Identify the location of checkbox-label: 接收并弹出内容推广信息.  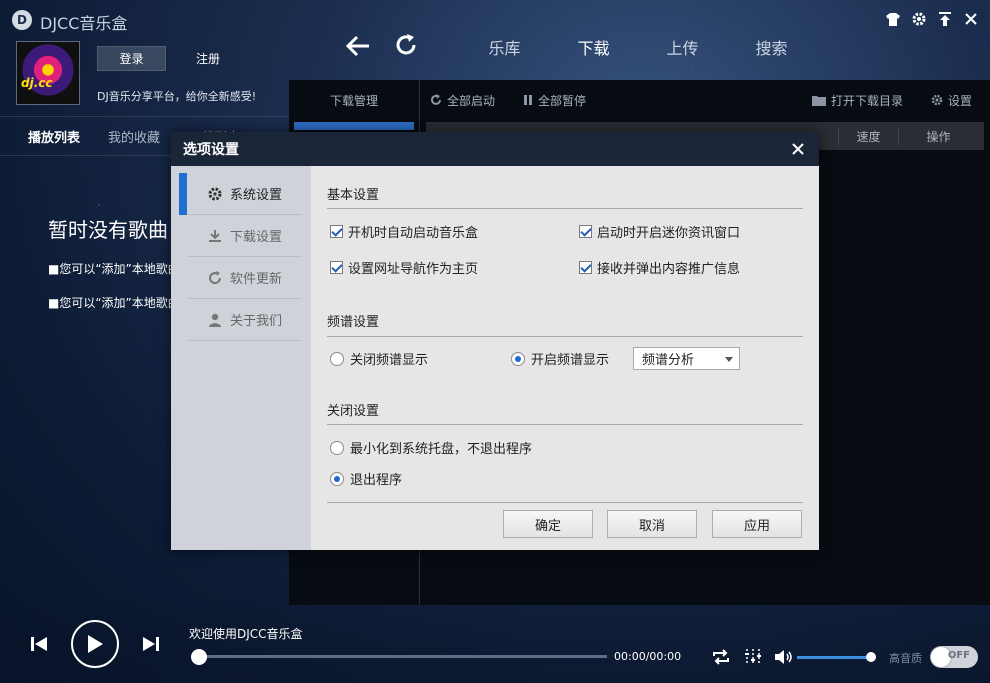
(669, 269).